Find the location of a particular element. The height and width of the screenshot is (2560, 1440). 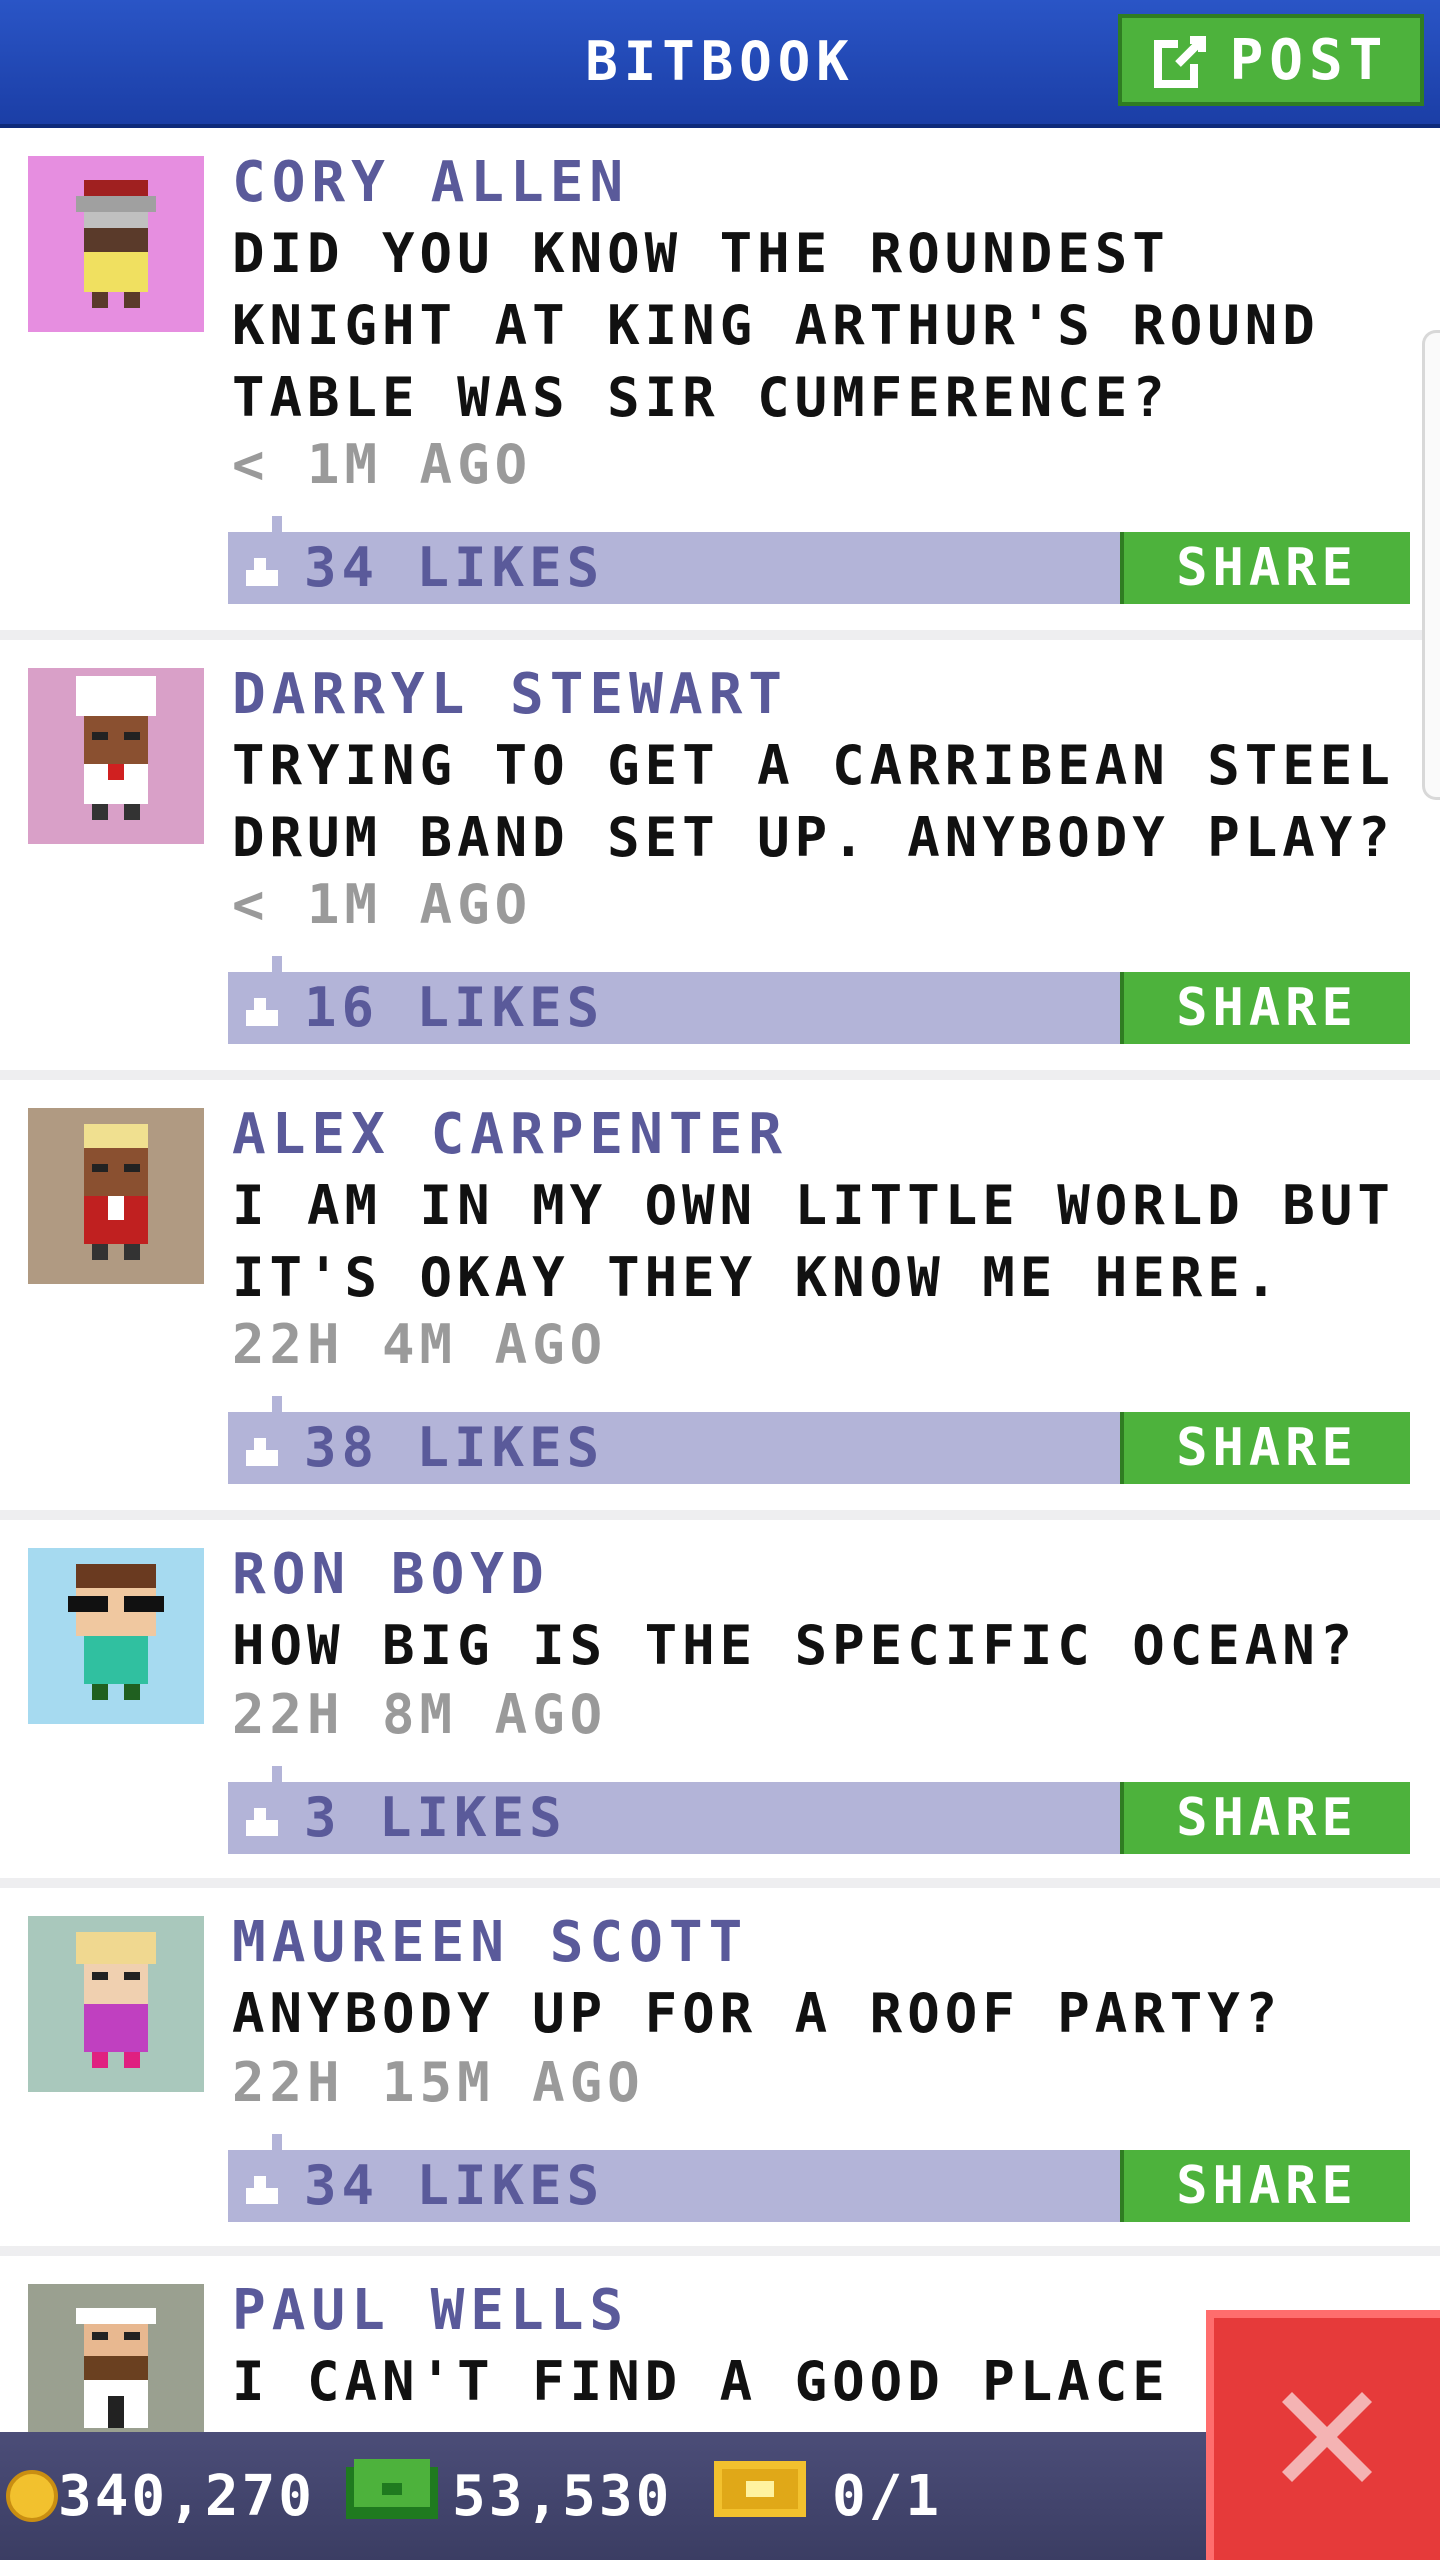

coins-counter: 340,270 is located at coordinates (160, 2496).